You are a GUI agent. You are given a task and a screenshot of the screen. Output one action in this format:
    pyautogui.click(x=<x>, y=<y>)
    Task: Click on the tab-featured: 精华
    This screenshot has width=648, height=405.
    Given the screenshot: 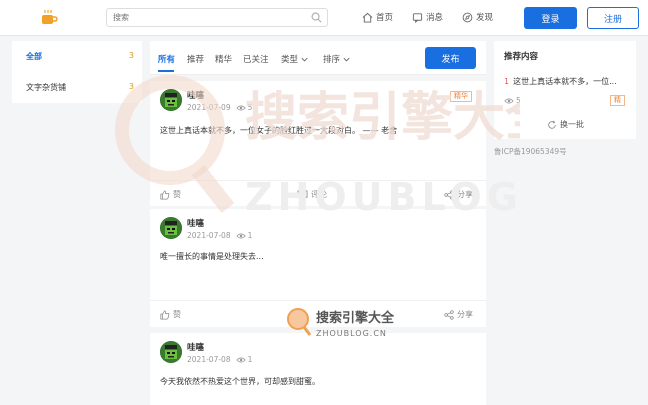 What is the action you would take?
    pyautogui.click(x=223, y=59)
    